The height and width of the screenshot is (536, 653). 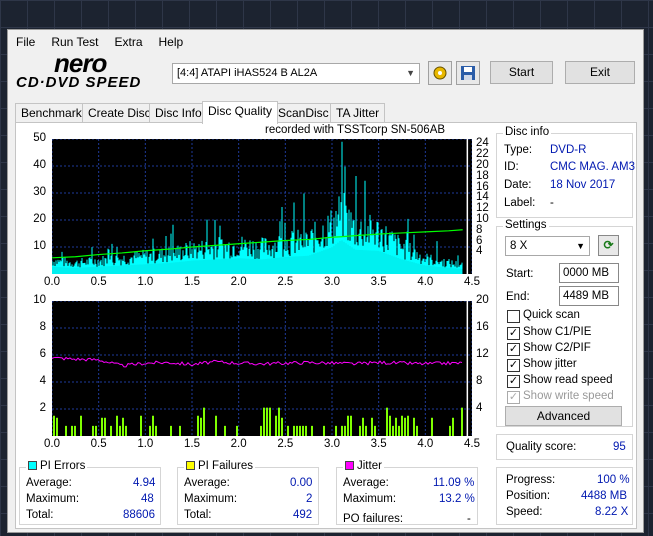 I want to click on c1-y-left-tick-2: 30, so click(x=39, y=192).